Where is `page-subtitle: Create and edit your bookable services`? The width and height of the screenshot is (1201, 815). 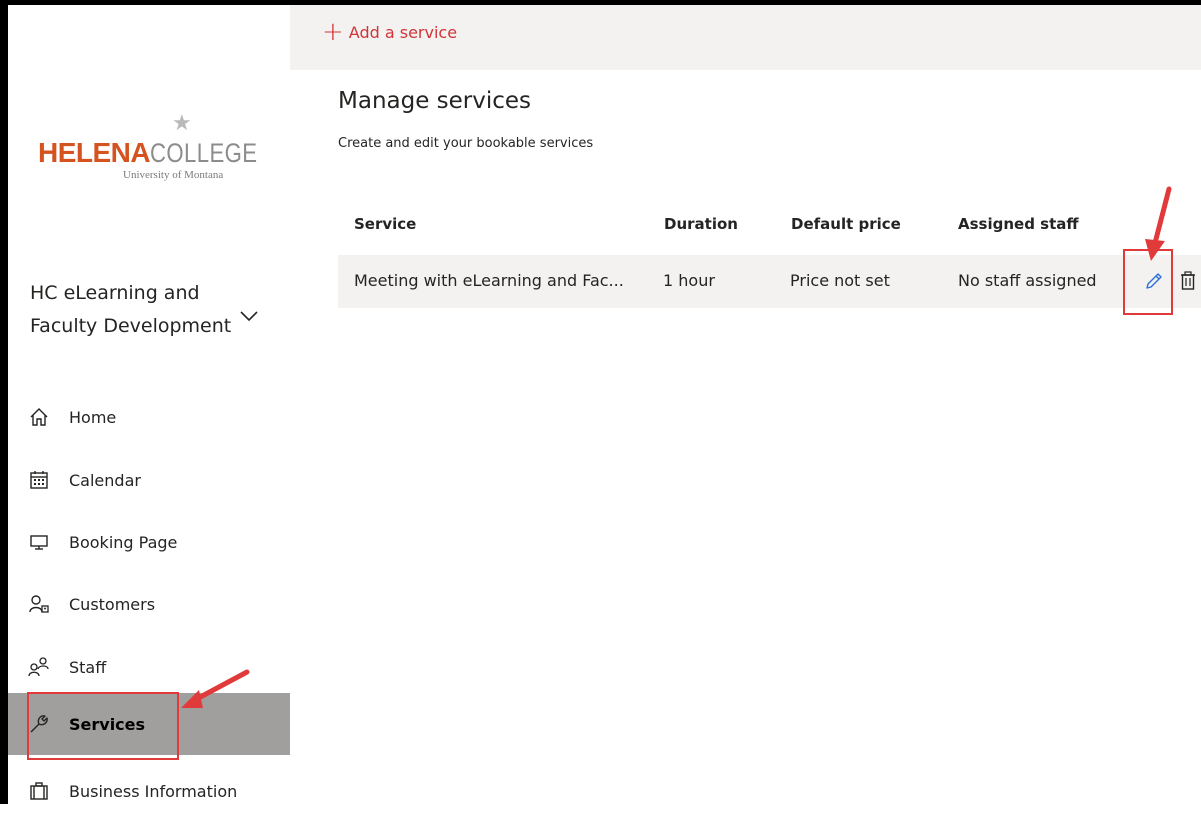
page-subtitle: Create and edit your bookable services is located at coordinates (466, 143).